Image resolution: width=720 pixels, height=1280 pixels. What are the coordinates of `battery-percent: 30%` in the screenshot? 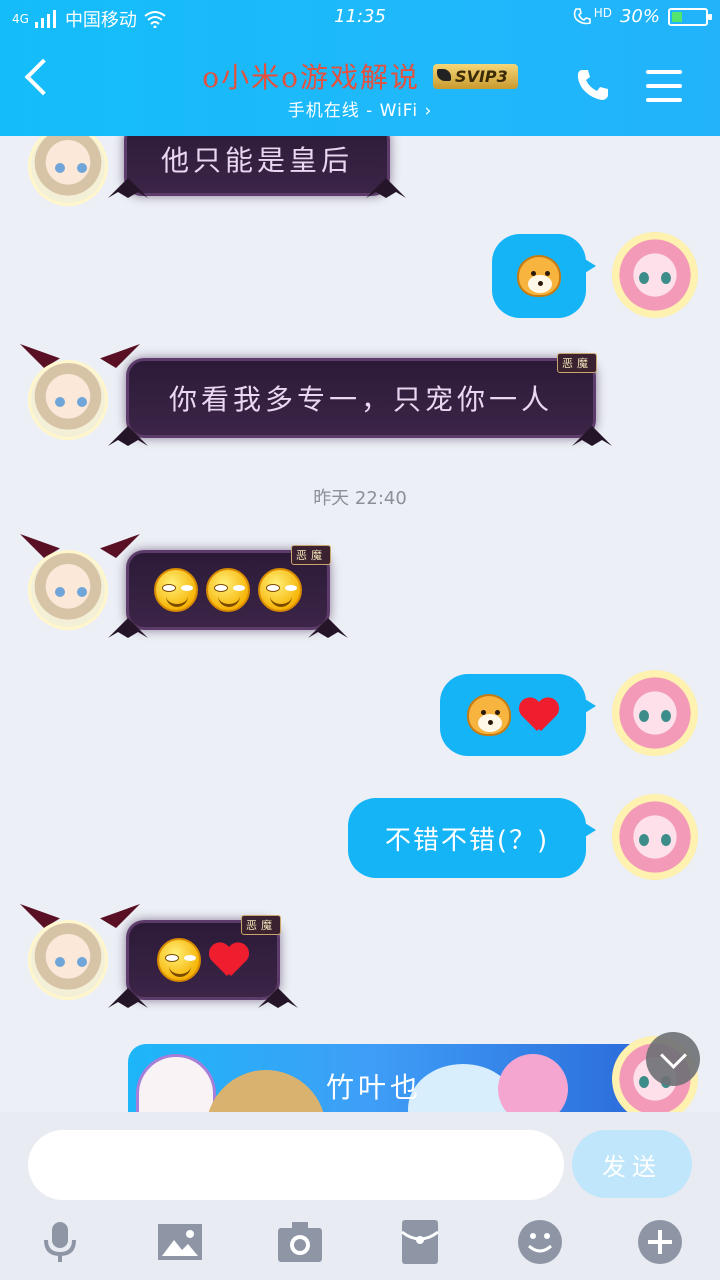 It's located at (639, 16).